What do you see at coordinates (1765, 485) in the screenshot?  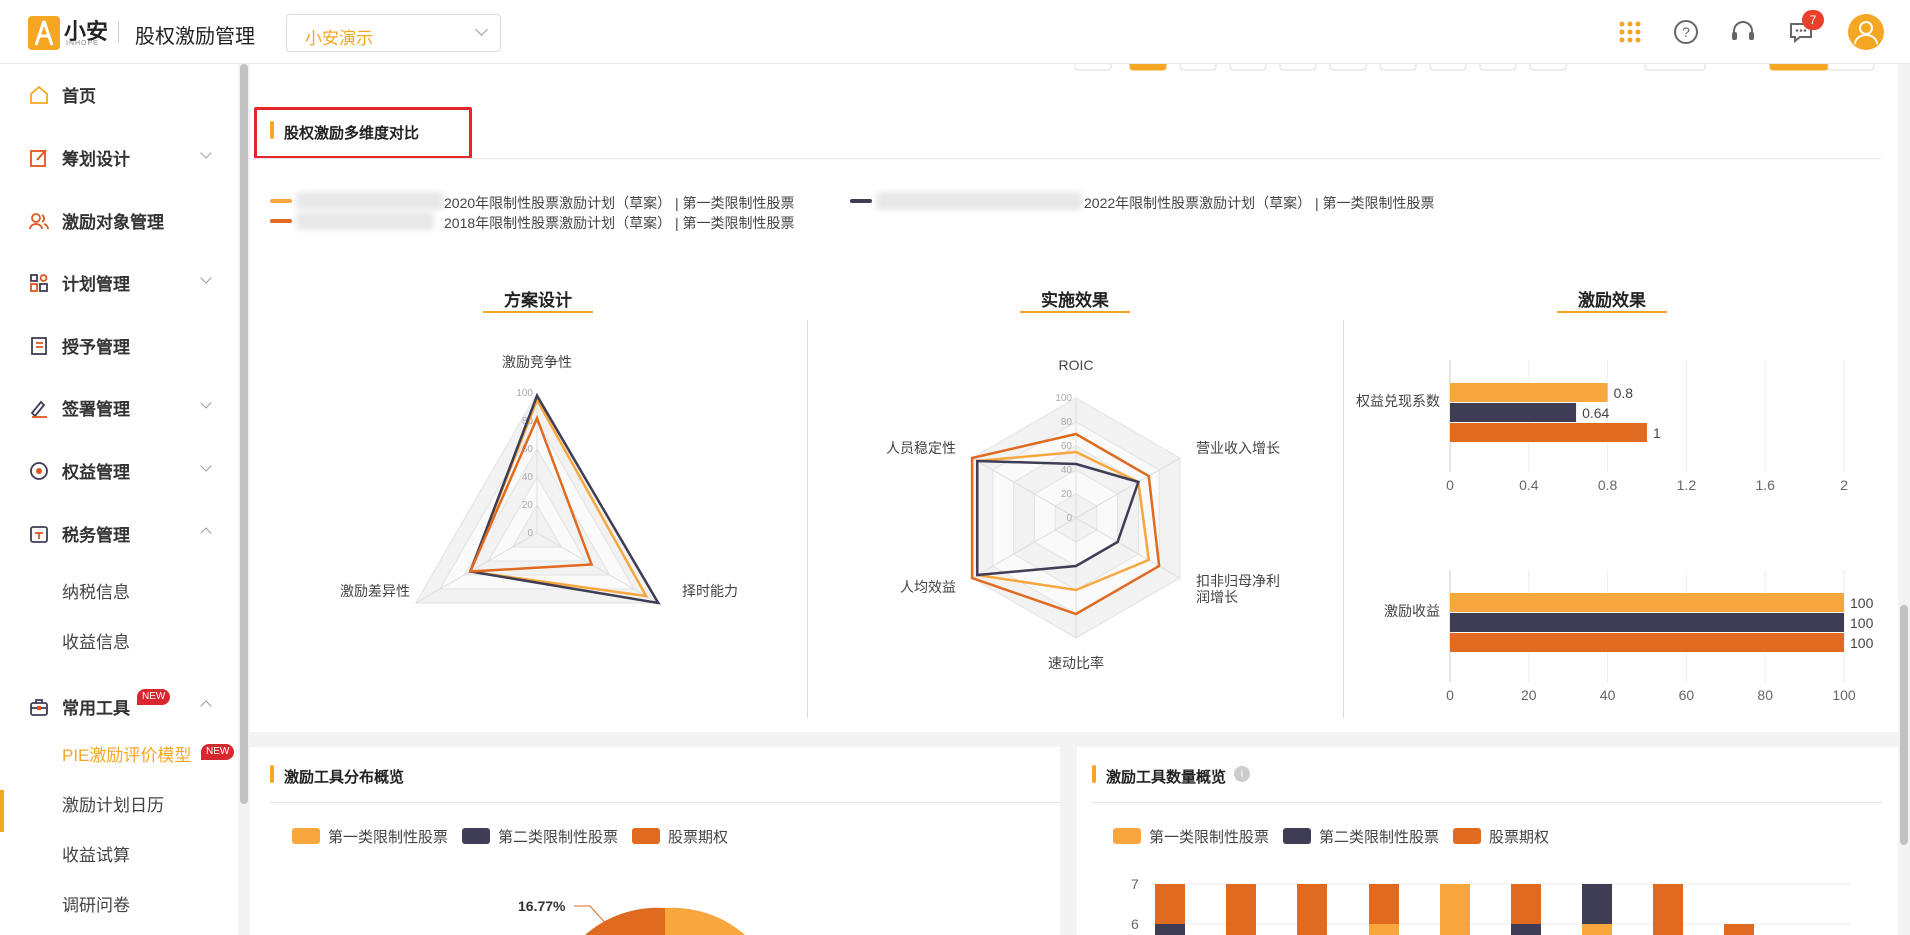 I see `x-tick-label: 1.6` at bounding box center [1765, 485].